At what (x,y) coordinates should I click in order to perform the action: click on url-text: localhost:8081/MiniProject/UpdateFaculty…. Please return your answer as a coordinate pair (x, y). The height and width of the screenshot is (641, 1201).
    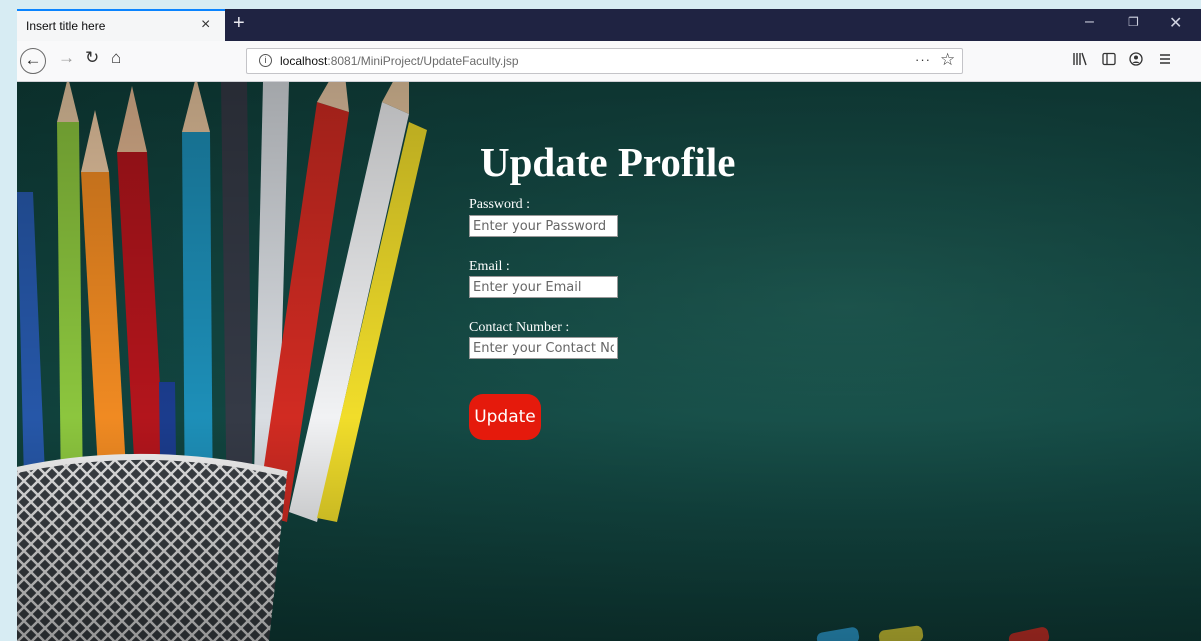
    Looking at the image, I should click on (399, 61).